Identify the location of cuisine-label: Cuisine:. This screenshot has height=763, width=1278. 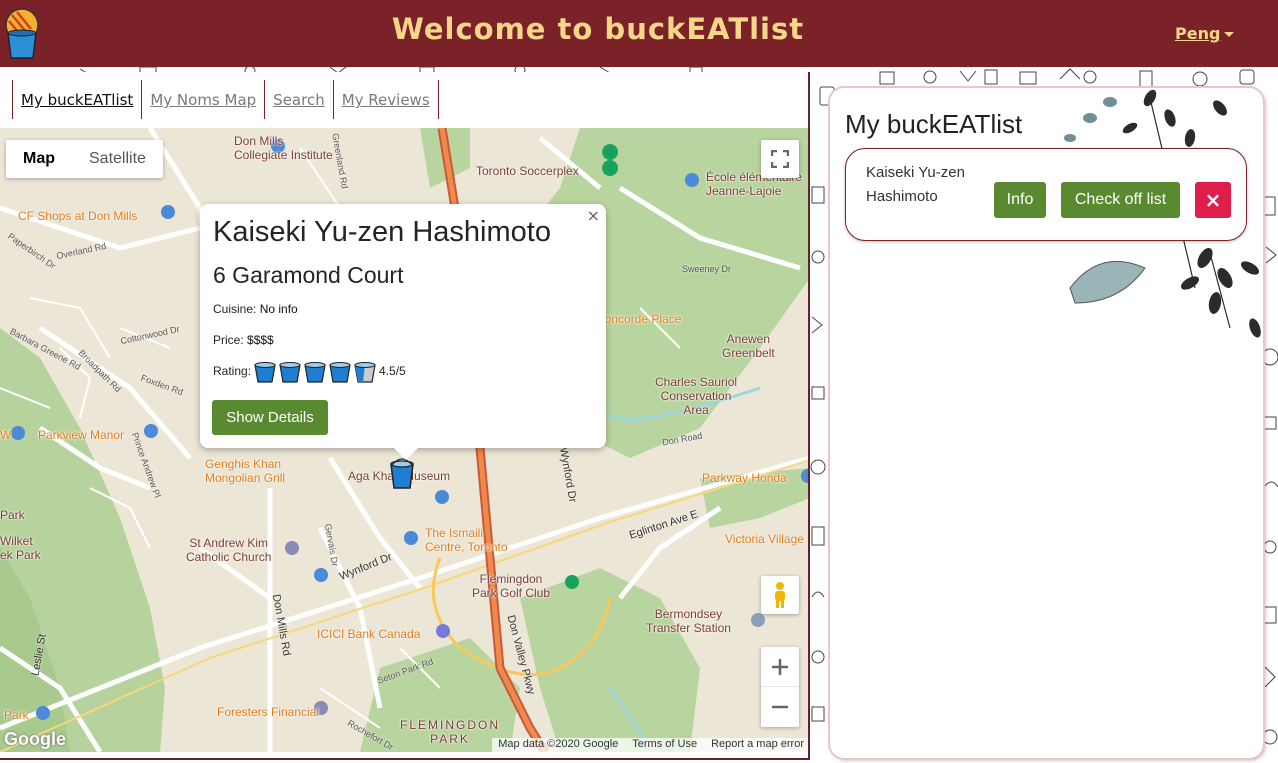
(235, 309).